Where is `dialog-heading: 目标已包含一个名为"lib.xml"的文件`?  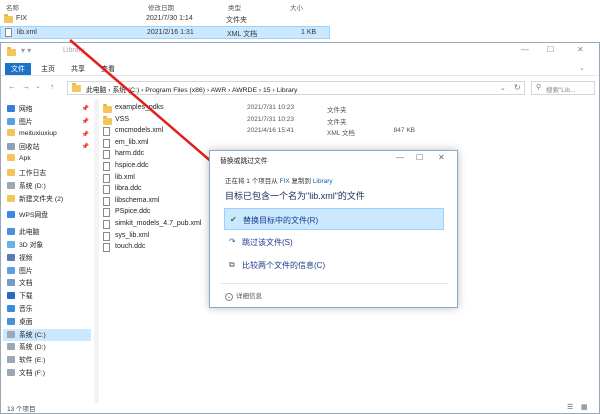
dialog-heading: 目标已包含一个名为"lib.xml"的文件 is located at coordinates (295, 196).